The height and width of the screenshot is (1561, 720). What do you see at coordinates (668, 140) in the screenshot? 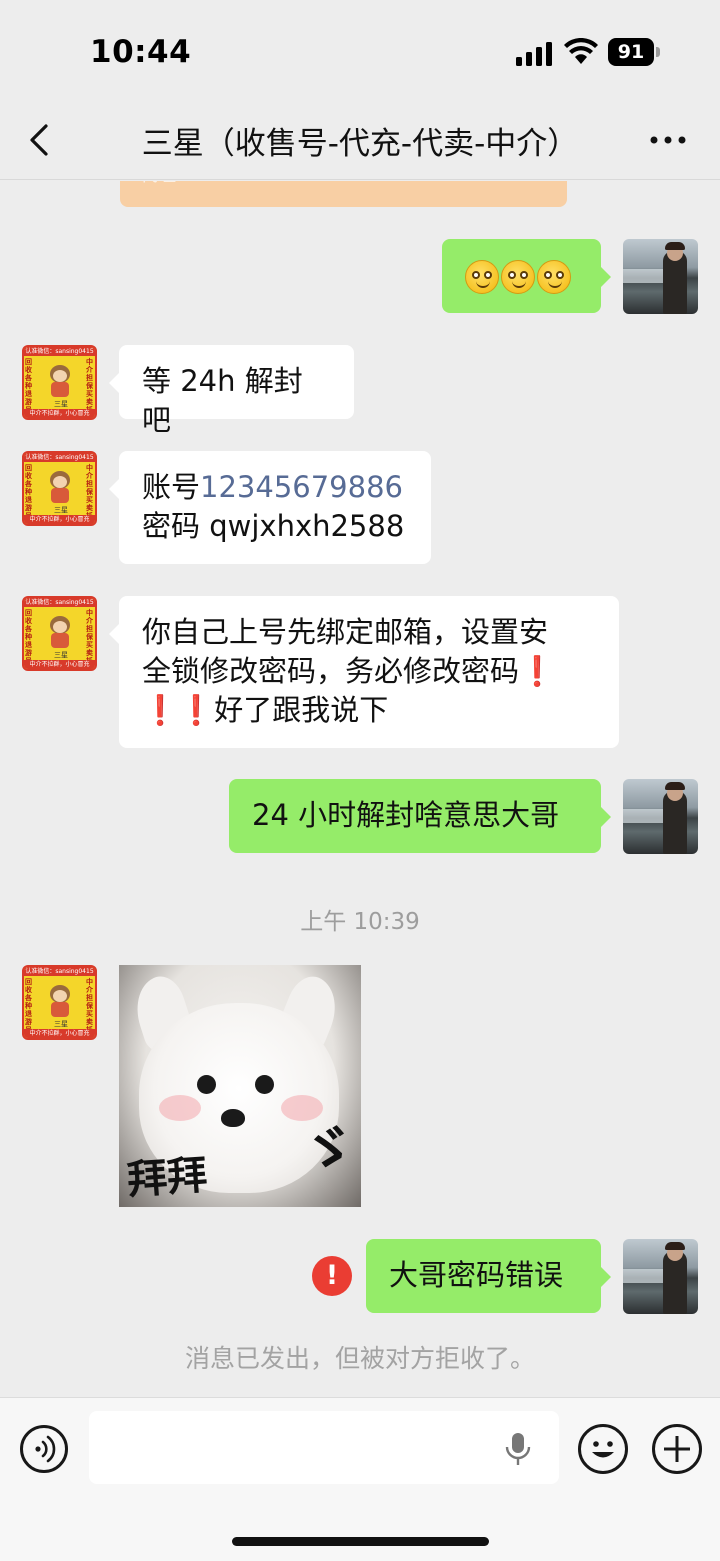
I see `more-dots-icon` at bounding box center [668, 140].